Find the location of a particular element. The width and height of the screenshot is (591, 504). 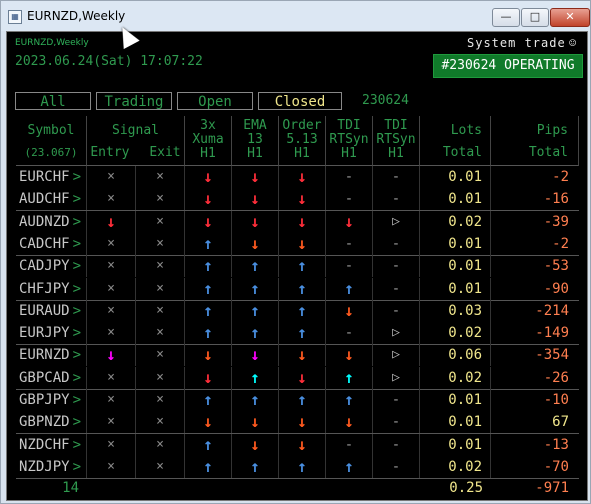

filter-all-button: All is located at coordinates (53, 101).